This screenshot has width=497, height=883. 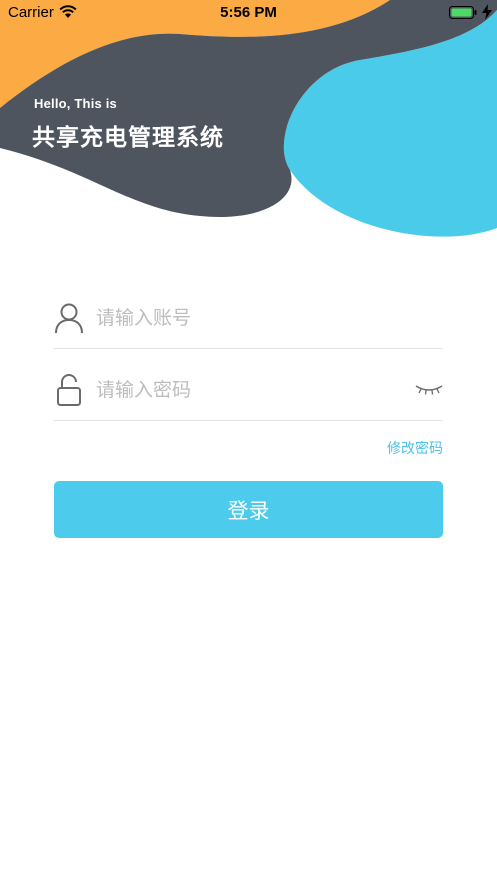 What do you see at coordinates (128, 138) in the screenshot?
I see `app-title: 共享充电管理系统` at bounding box center [128, 138].